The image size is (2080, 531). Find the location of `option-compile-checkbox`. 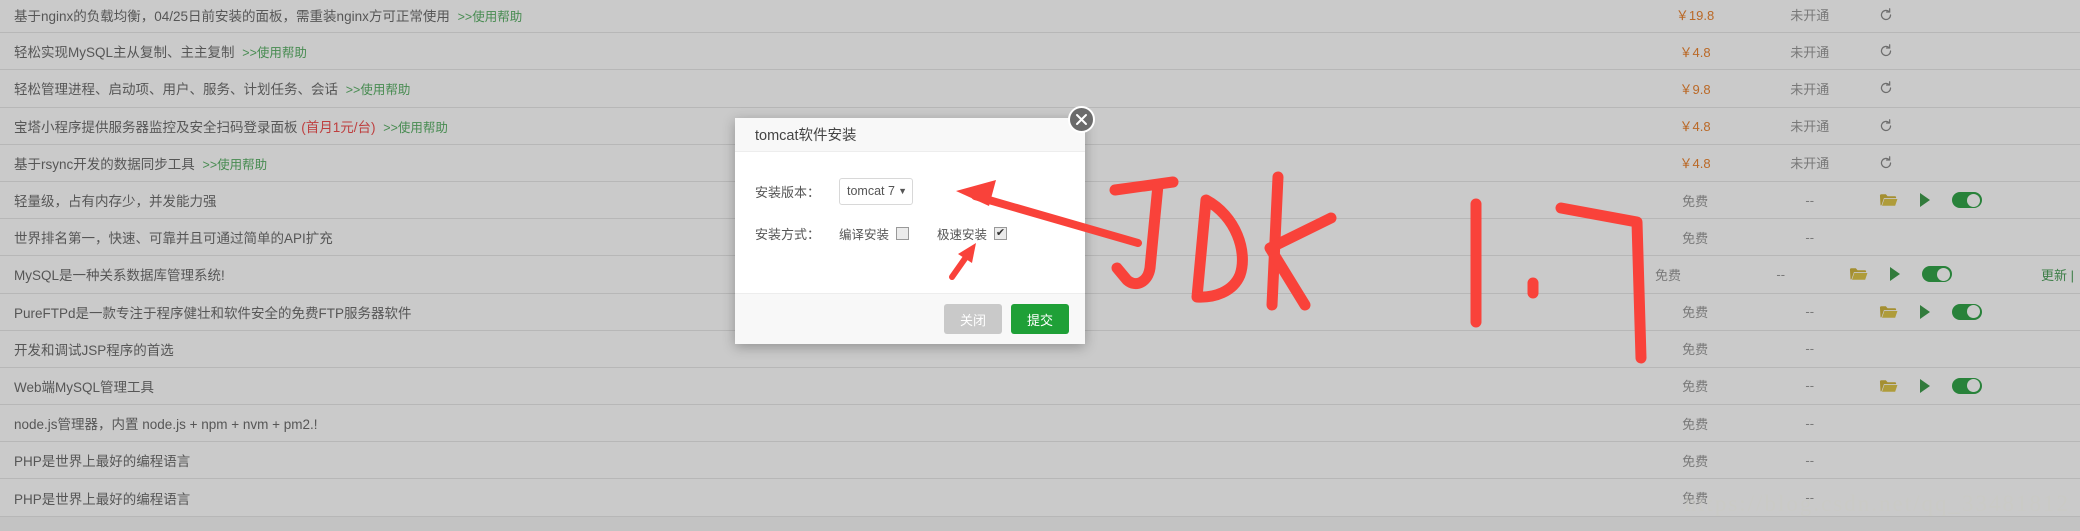

option-compile-checkbox is located at coordinates (903, 233).